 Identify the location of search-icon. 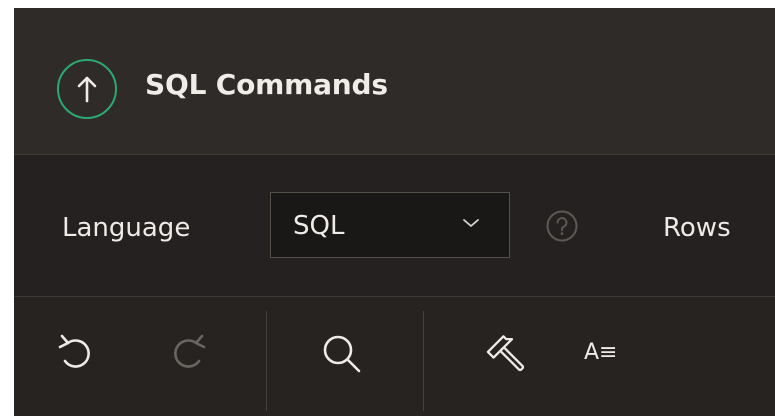
(342, 354).